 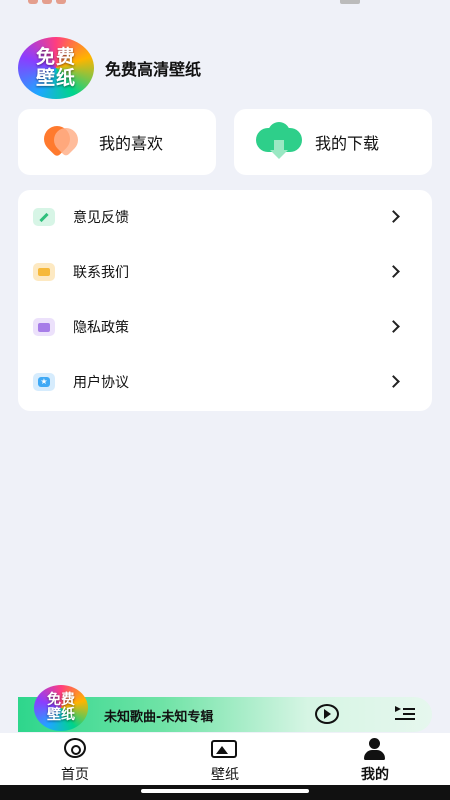 What do you see at coordinates (55, 57) in the screenshot?
I see `logo-text-line1: 免费` at bounding box center [55, 57].